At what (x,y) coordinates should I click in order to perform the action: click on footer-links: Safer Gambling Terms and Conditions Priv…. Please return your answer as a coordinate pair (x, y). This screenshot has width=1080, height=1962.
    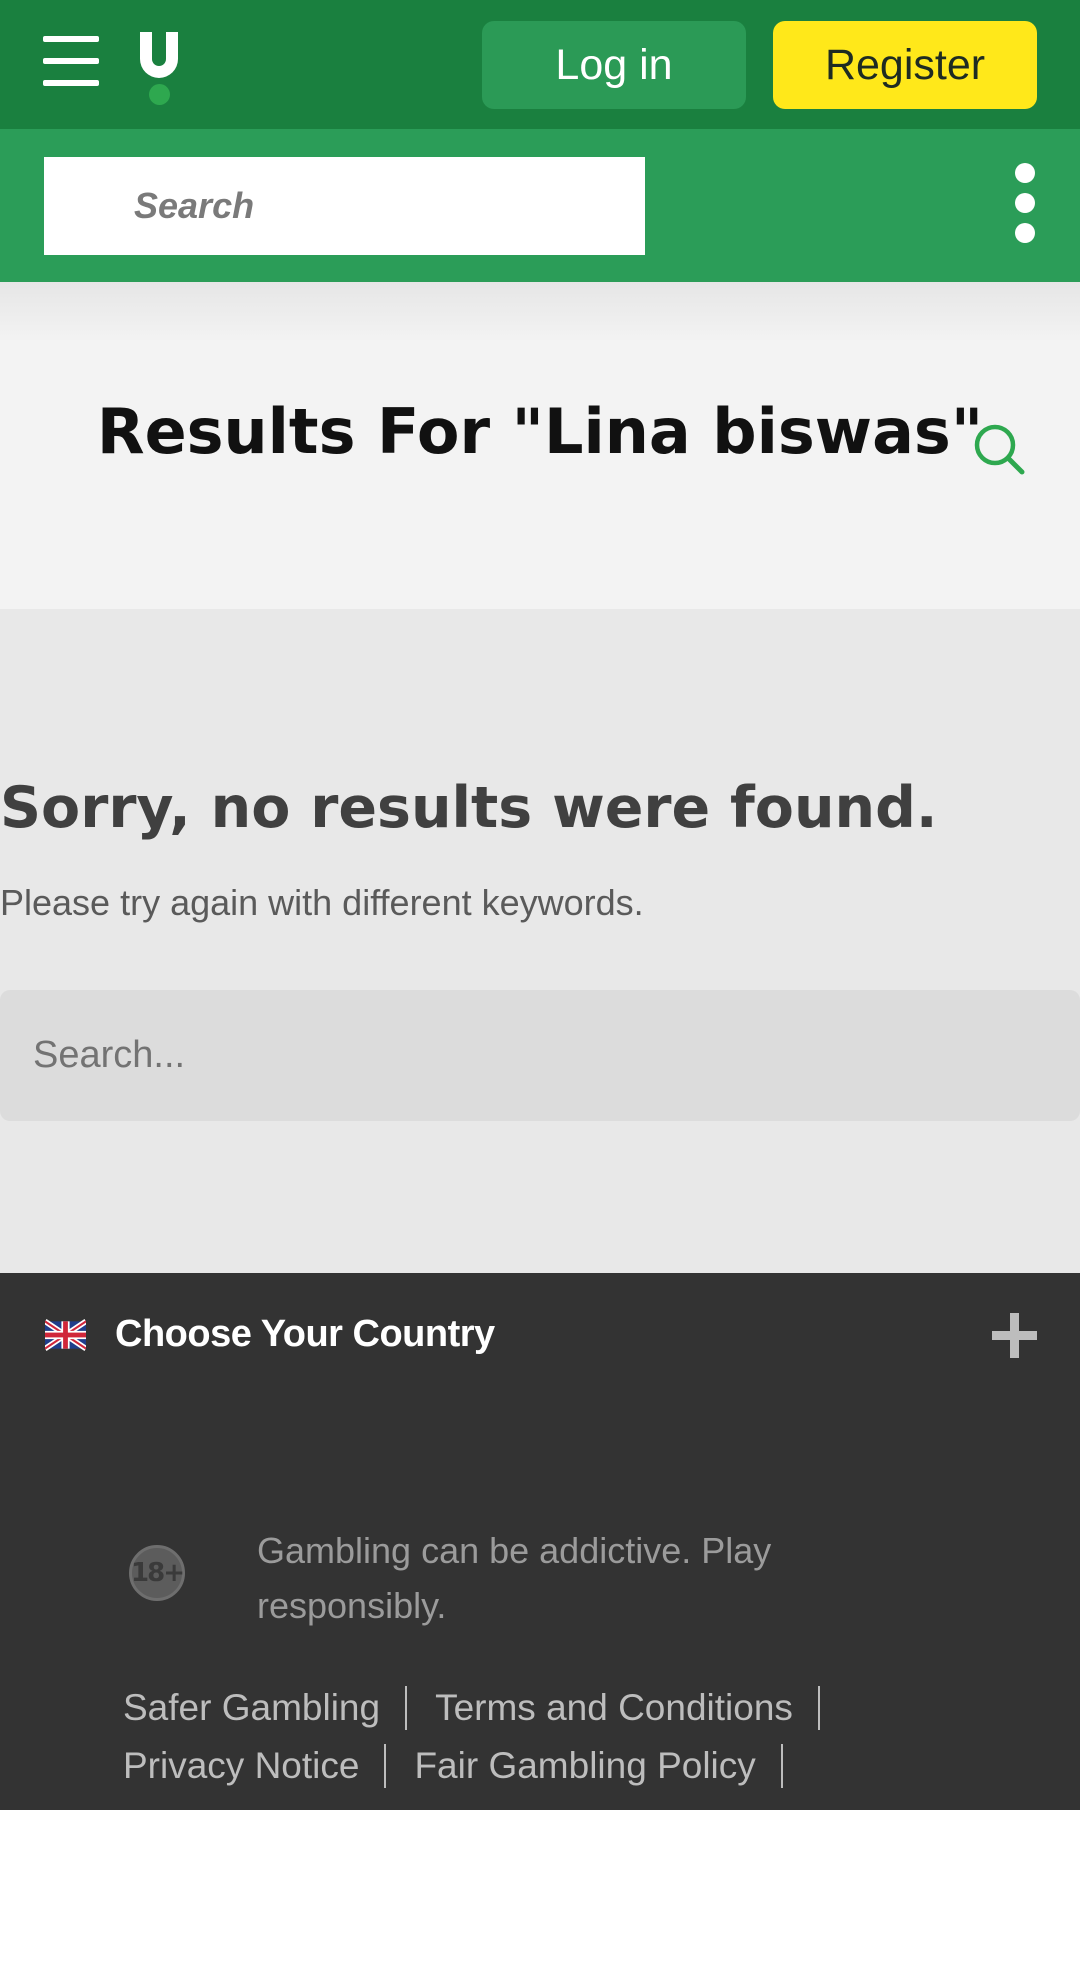
    Looking at the image, I should click on (583, 1737).